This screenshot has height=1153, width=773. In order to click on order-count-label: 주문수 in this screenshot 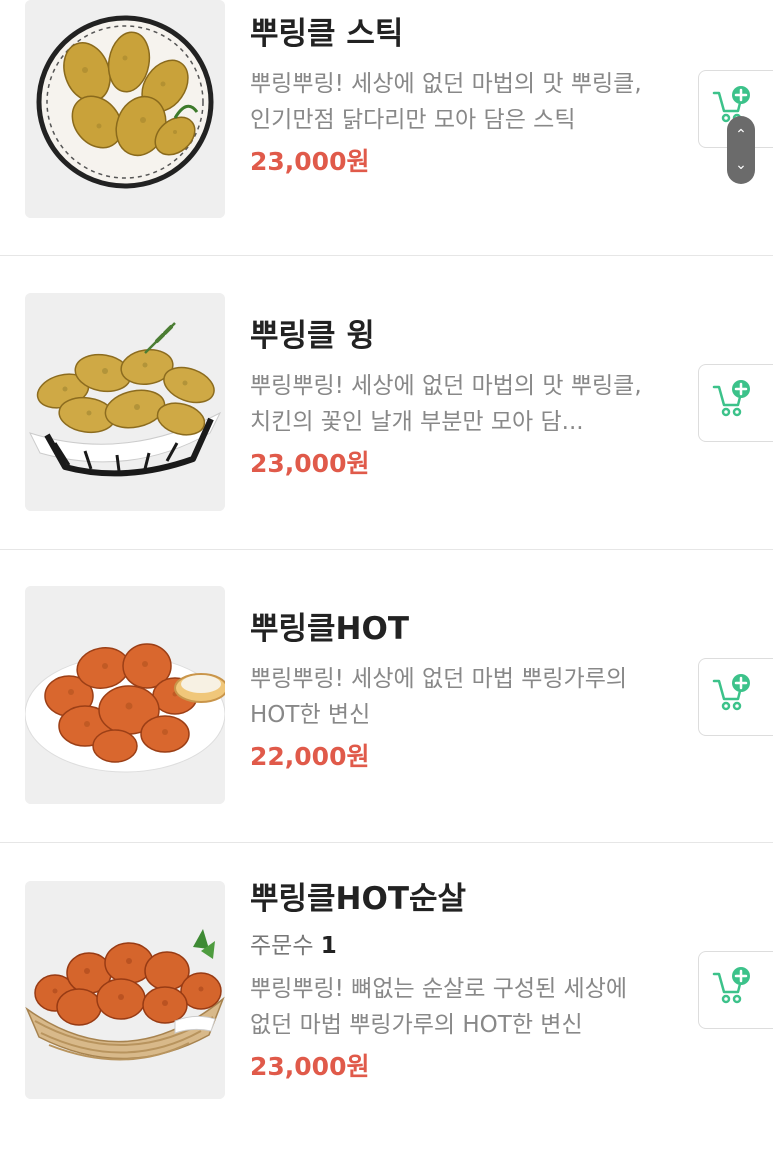, I will do `click(282, 946)`.